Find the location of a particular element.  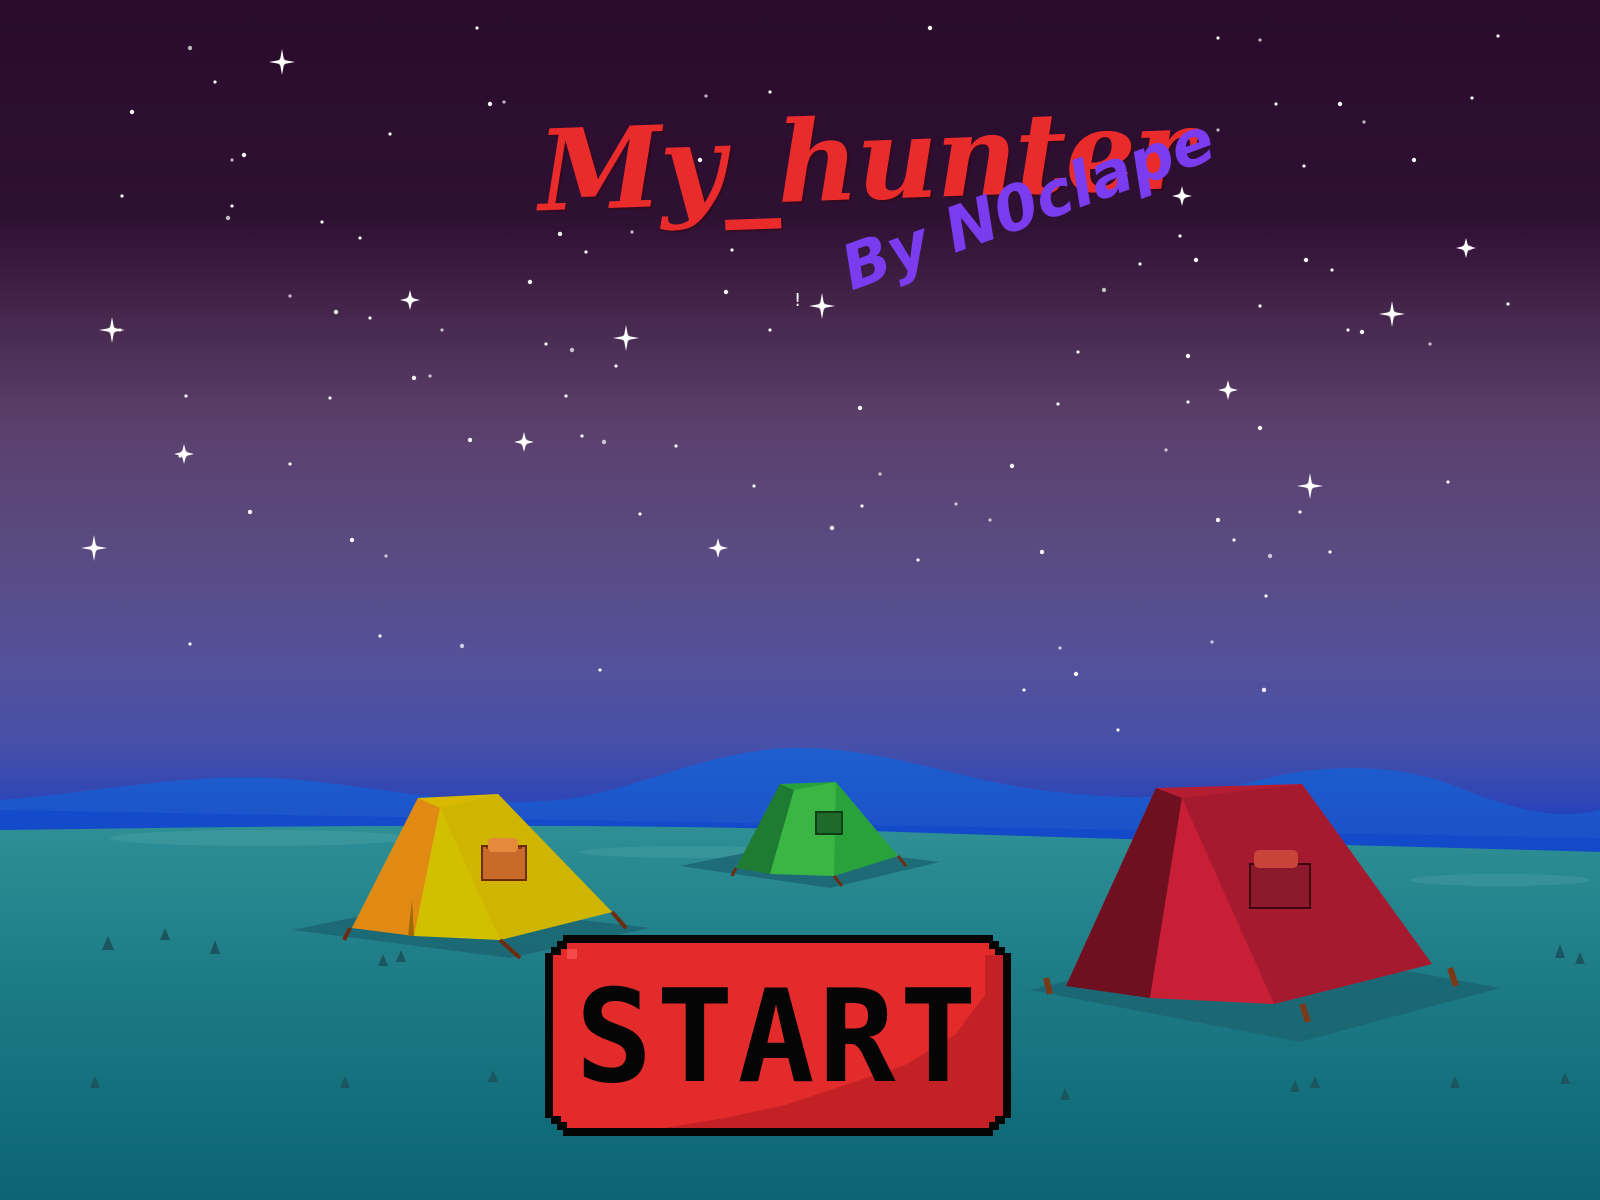

start-button-label: START is located at coordinates (778, 1037).